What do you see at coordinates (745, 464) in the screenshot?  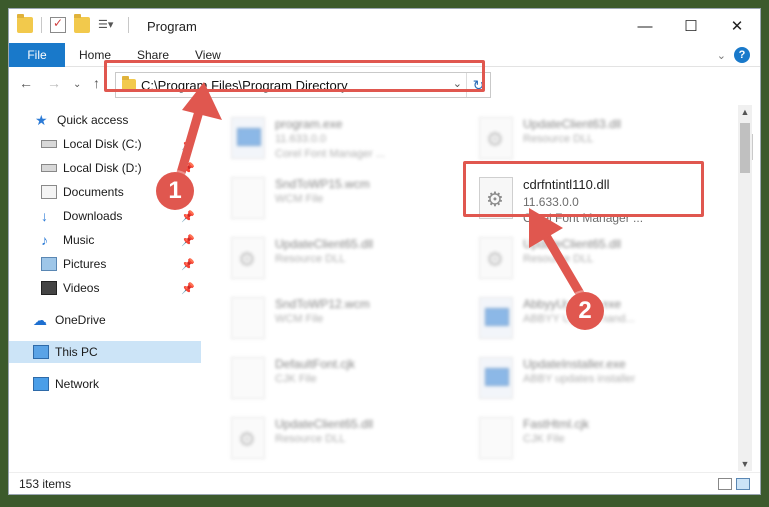 I see `scroll-down-icon: ▼` at bounding box center [745, 464].